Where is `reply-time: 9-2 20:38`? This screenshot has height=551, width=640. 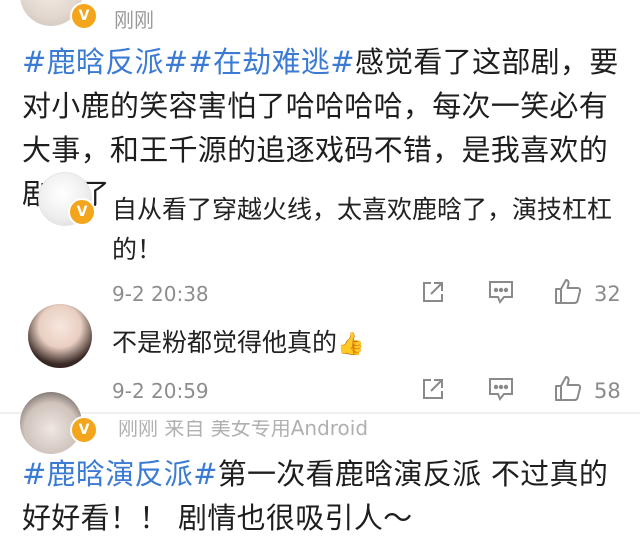
reply-time: 9-2 20:38 is located at coordinates (160, 294).